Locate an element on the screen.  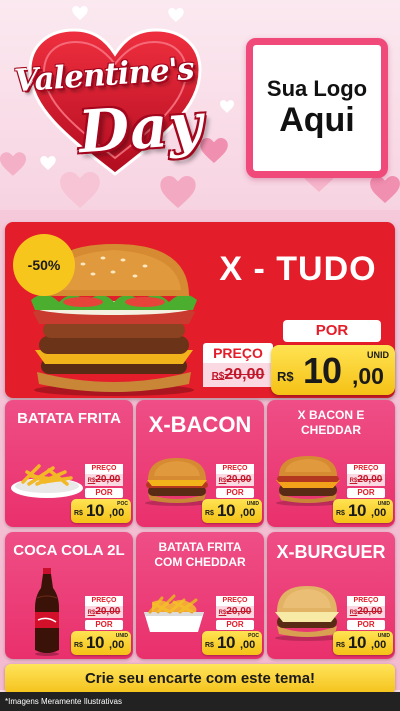
product-name: X BACON E CHEDDAR is located at coordinates (331, 422).